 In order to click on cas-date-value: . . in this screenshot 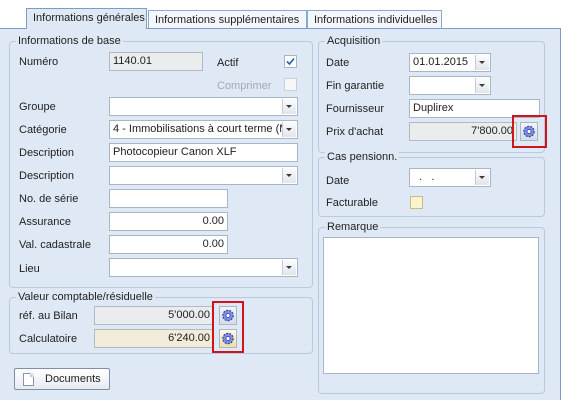, I will do `click(424, 177)`.